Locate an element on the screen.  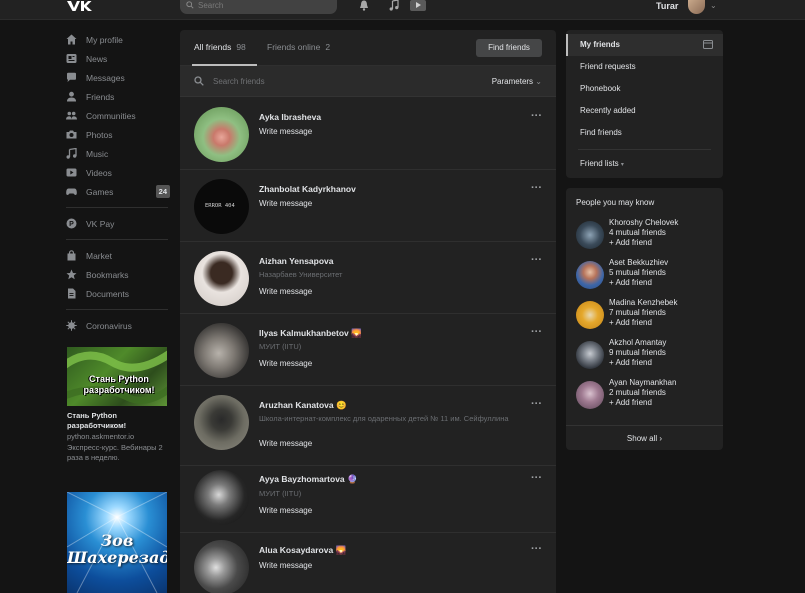
sidebar-item-my-profile: My profile is located at coordinates (118, 39).